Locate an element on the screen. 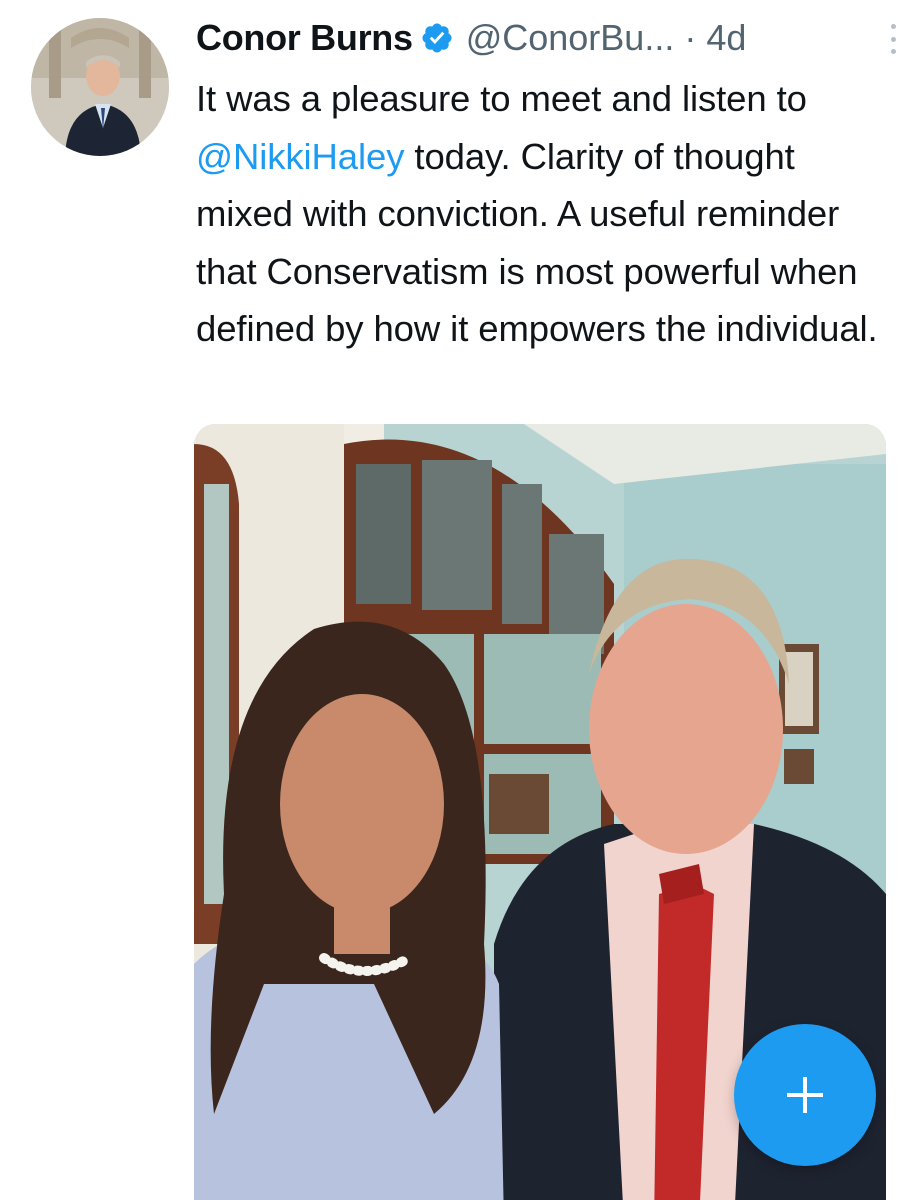 The height and width of the screenshot is (1200, 917). plus-icon is located at coordinates (805, 1095).